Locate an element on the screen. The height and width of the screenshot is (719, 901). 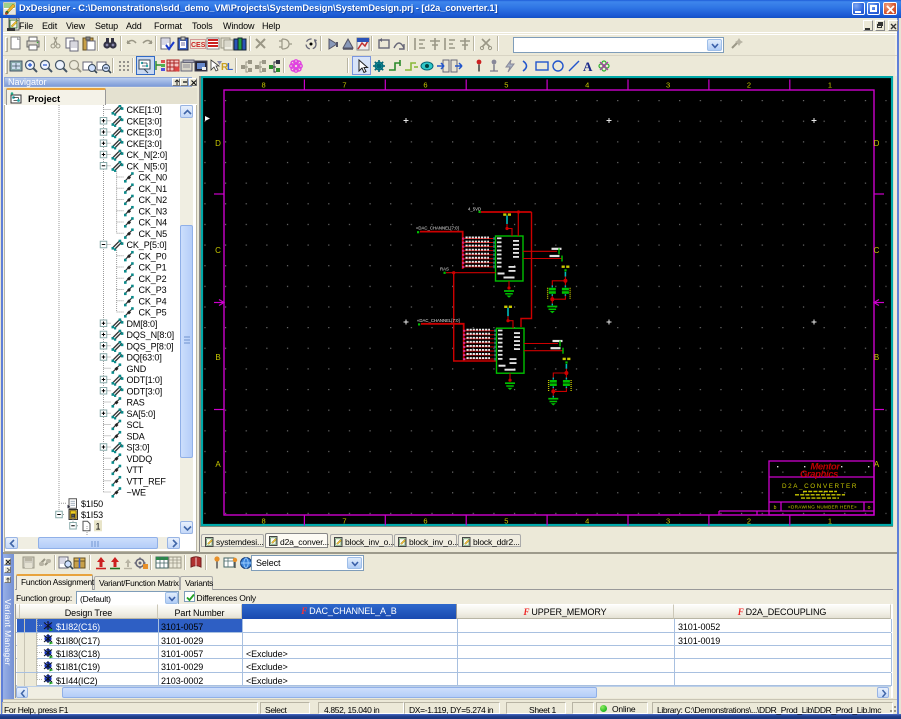
svg-text: CK_N5 is located at coordinates (153, 234).